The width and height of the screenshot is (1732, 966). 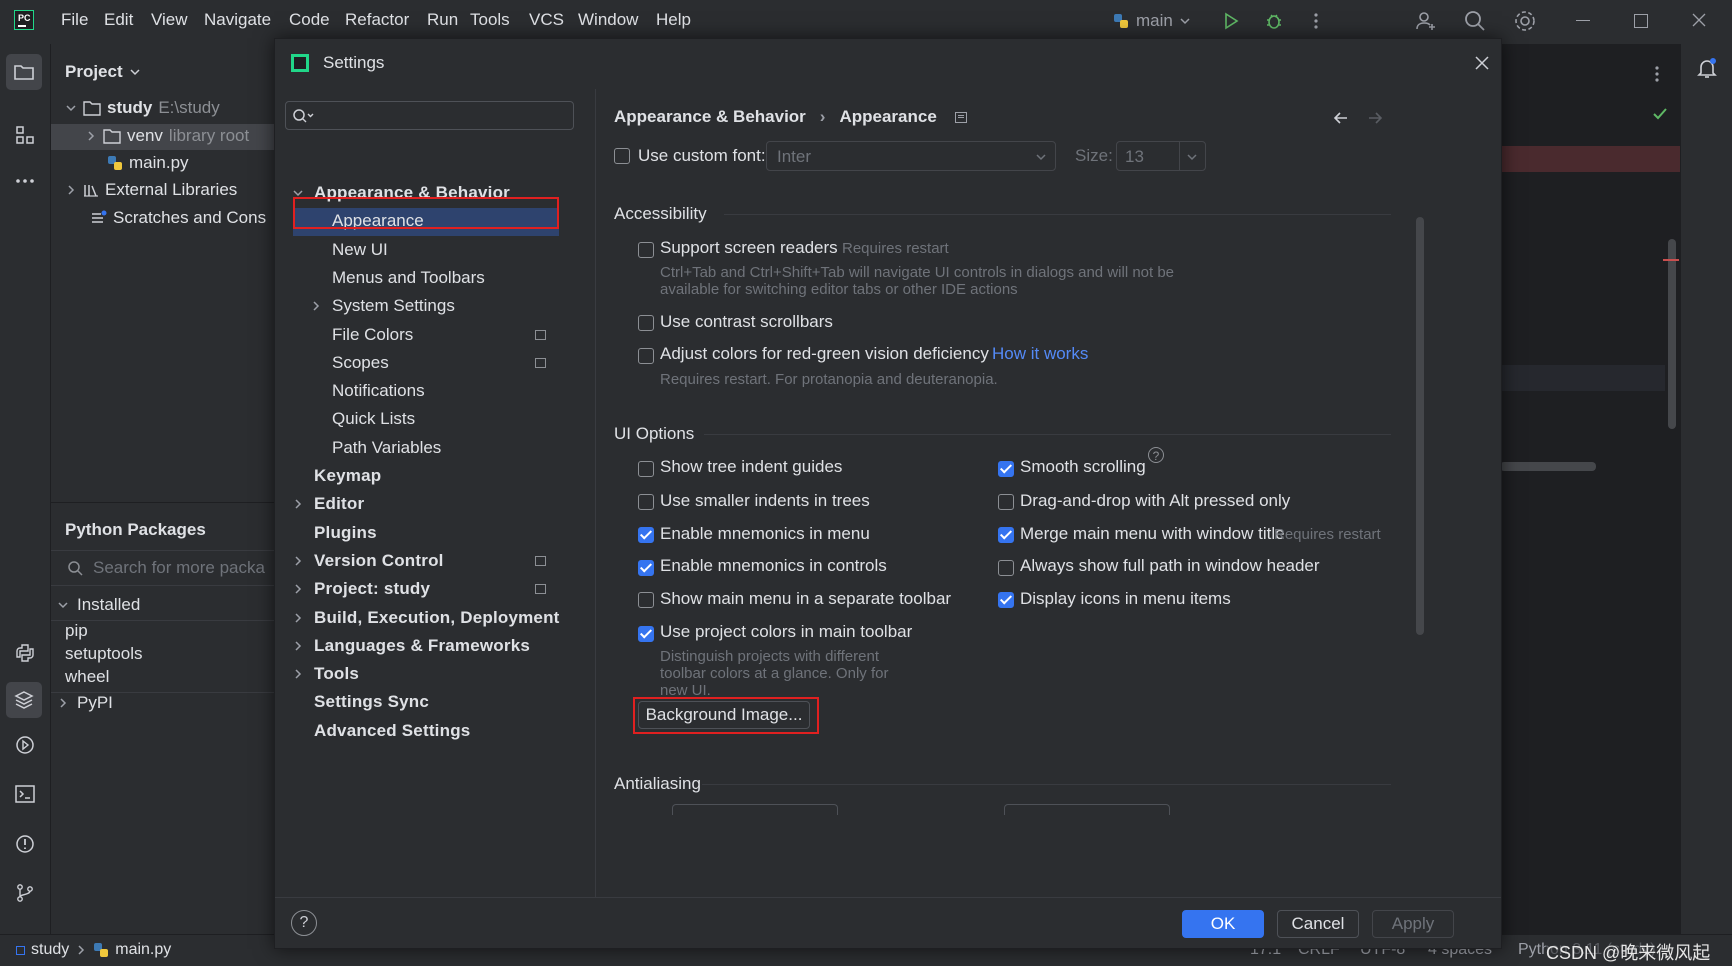 I want to click on project-tool-button, so click(x=24, y=72).